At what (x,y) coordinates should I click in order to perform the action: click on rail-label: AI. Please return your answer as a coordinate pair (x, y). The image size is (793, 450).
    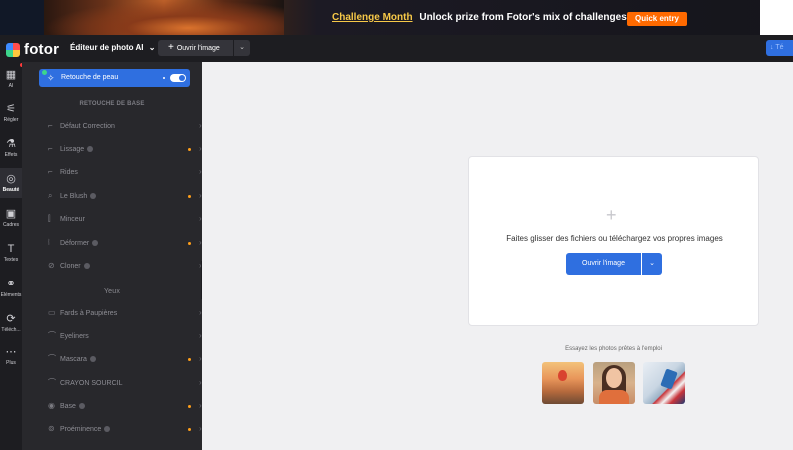
    Looking at the image, I should click on (11, 86).